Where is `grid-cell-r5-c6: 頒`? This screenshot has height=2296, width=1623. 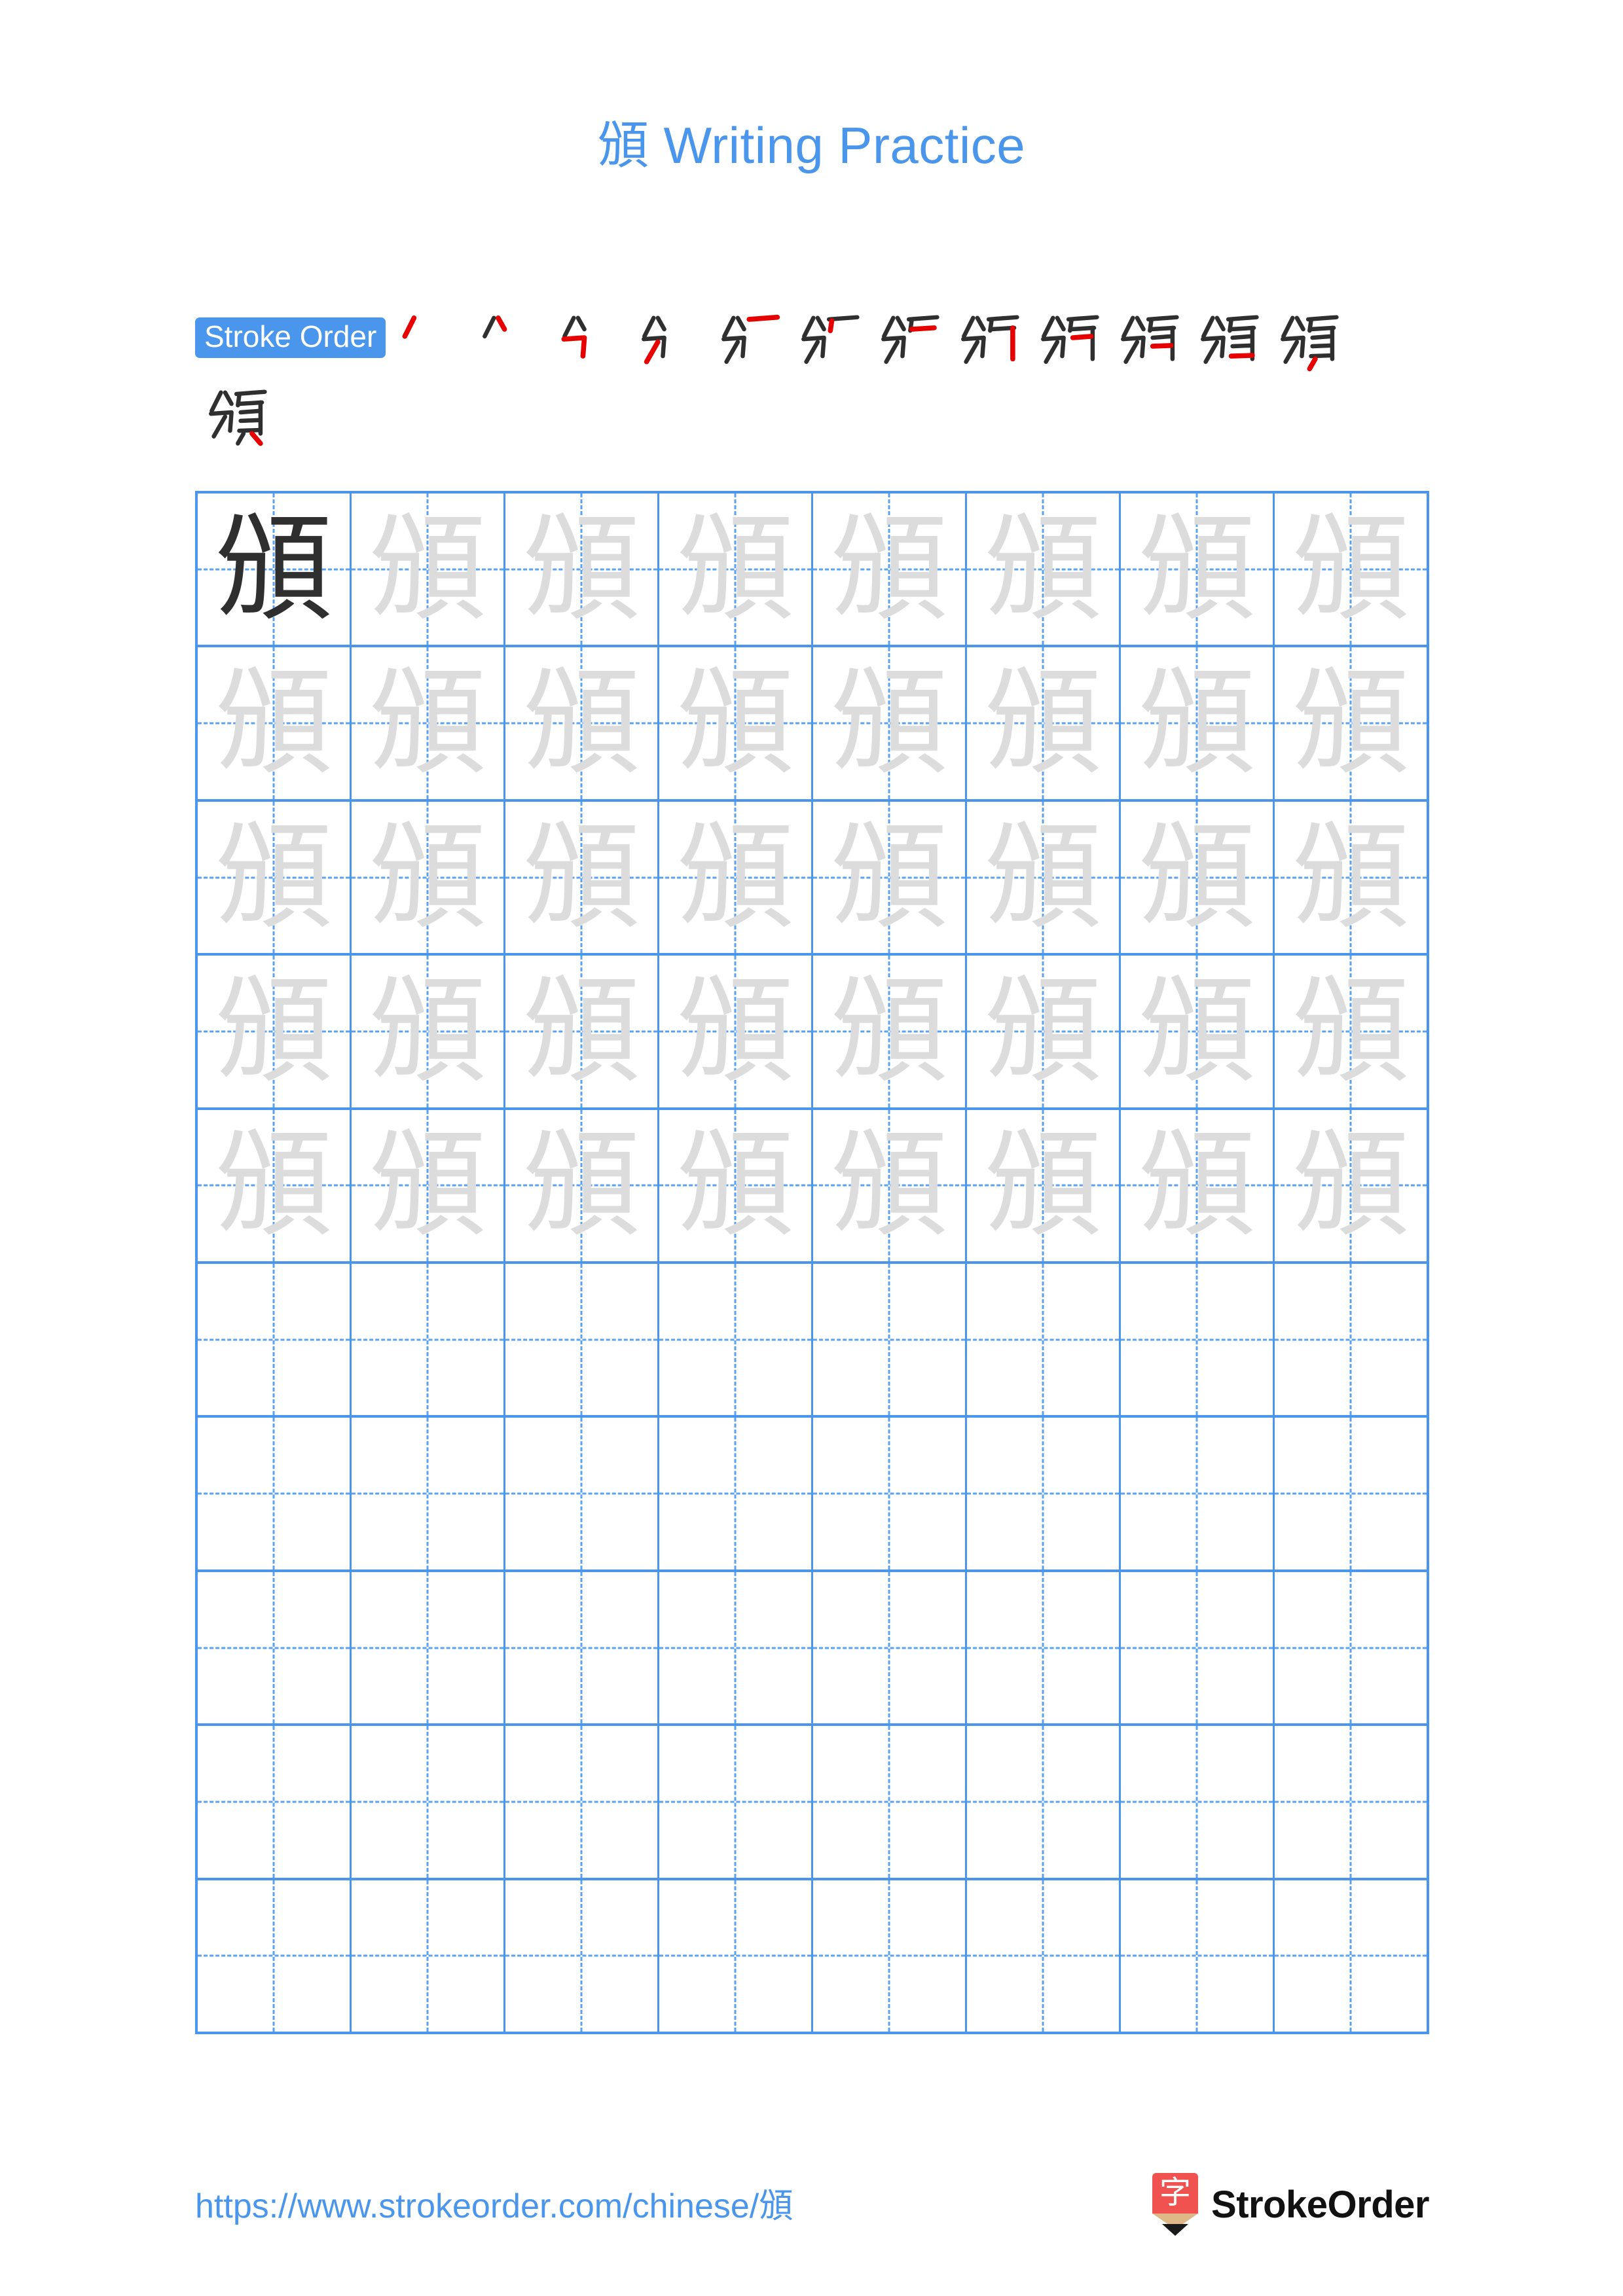 grid-cell-r5-c6: 頒 is located at coordinates (1044, 1185).